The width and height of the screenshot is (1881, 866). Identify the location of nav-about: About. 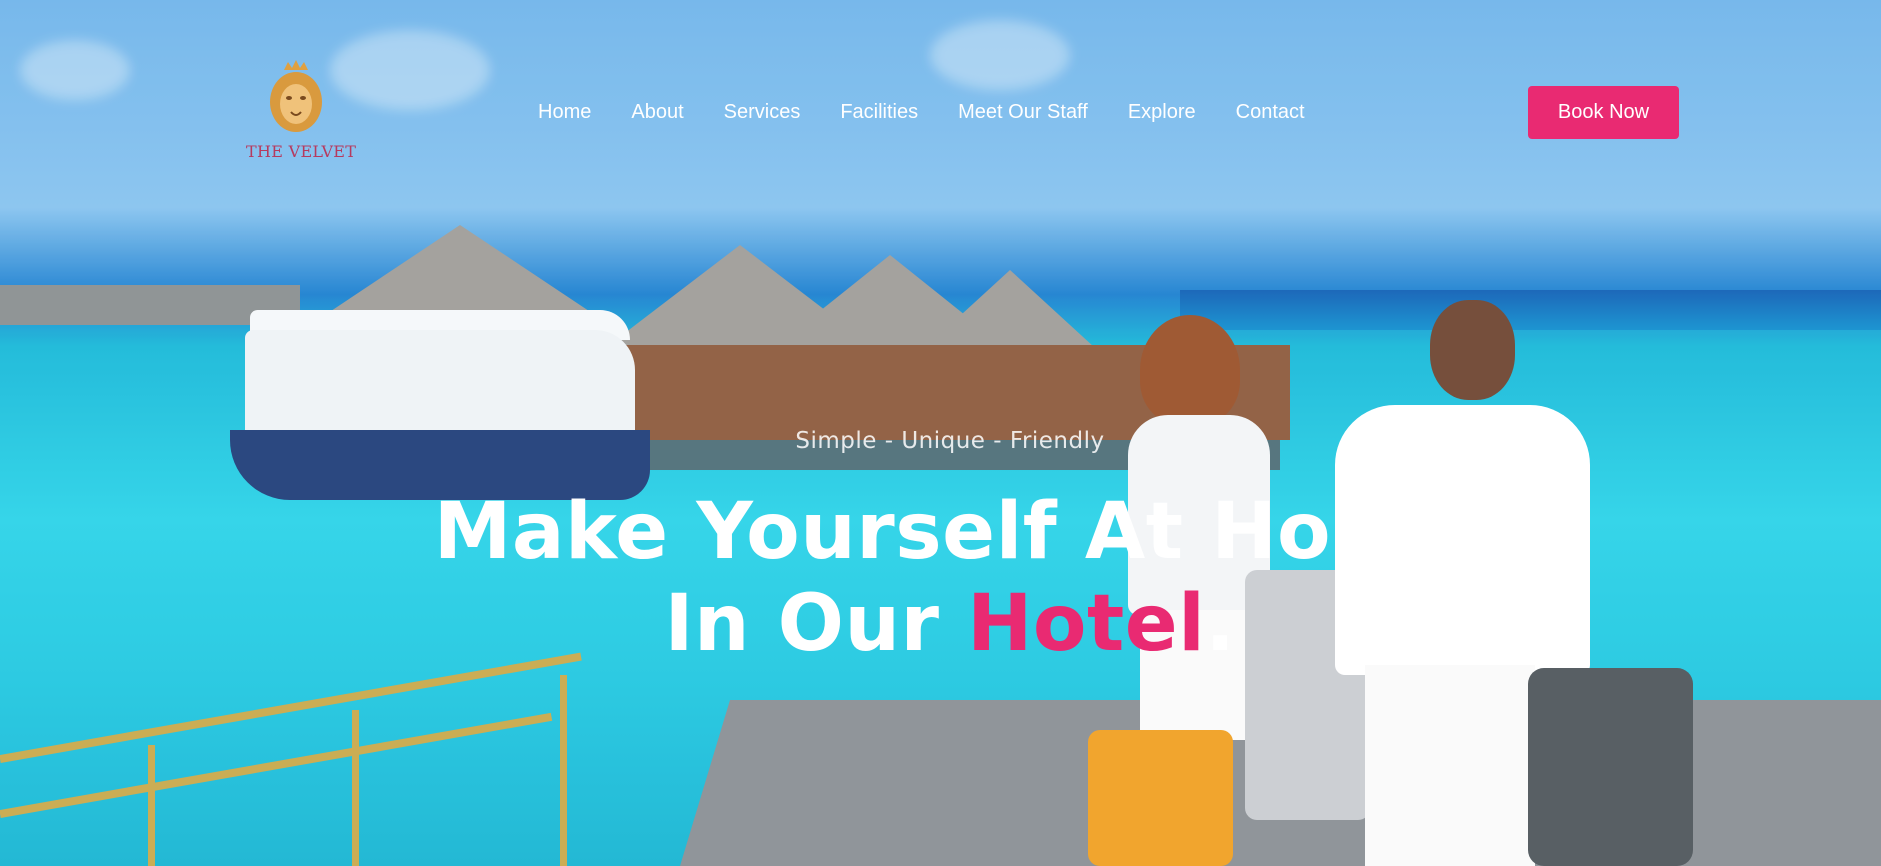
(657, 112).